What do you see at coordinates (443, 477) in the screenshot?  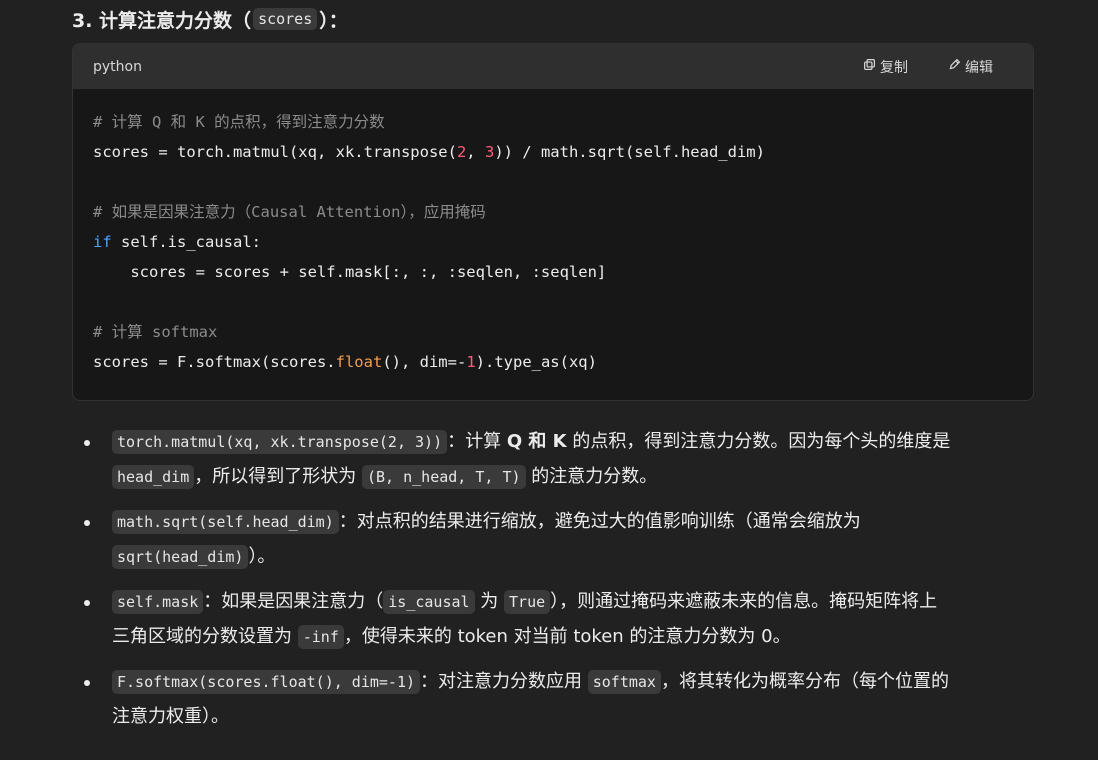 I see `inline-code: (B, n_head, T, T)` at bounding box center [443, 477].